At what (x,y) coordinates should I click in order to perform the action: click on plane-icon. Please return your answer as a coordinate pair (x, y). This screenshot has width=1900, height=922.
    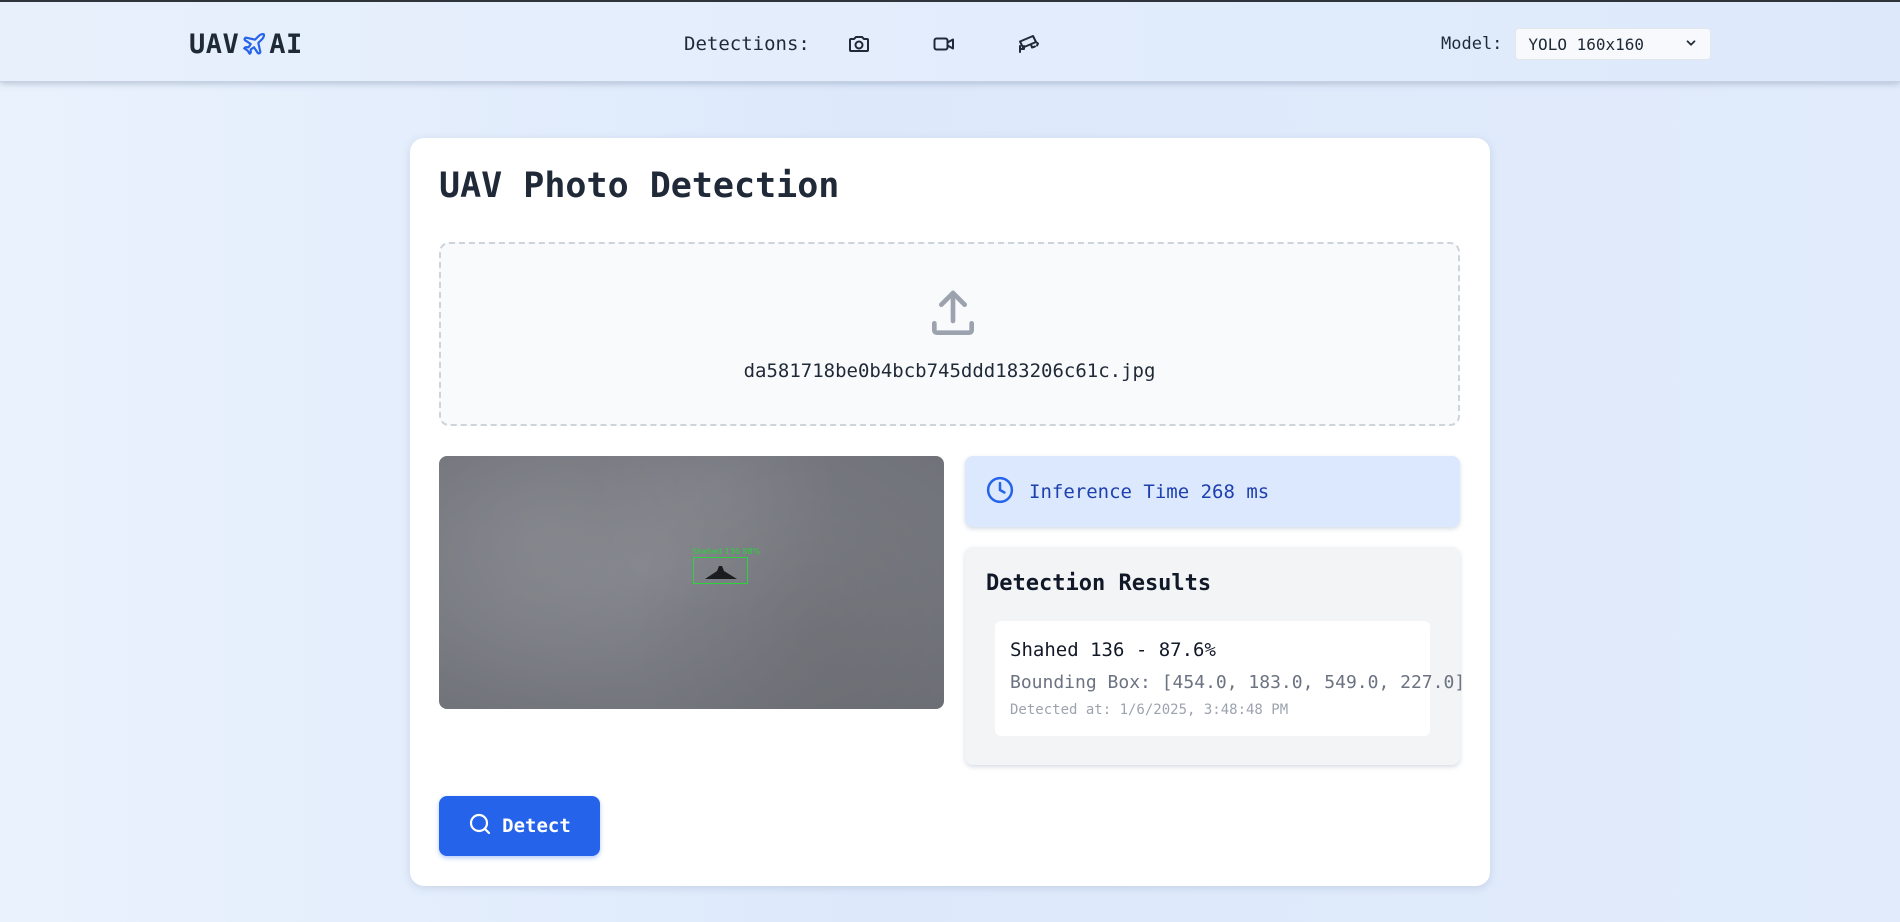
    Looking at the image, I should click on (254, 44).